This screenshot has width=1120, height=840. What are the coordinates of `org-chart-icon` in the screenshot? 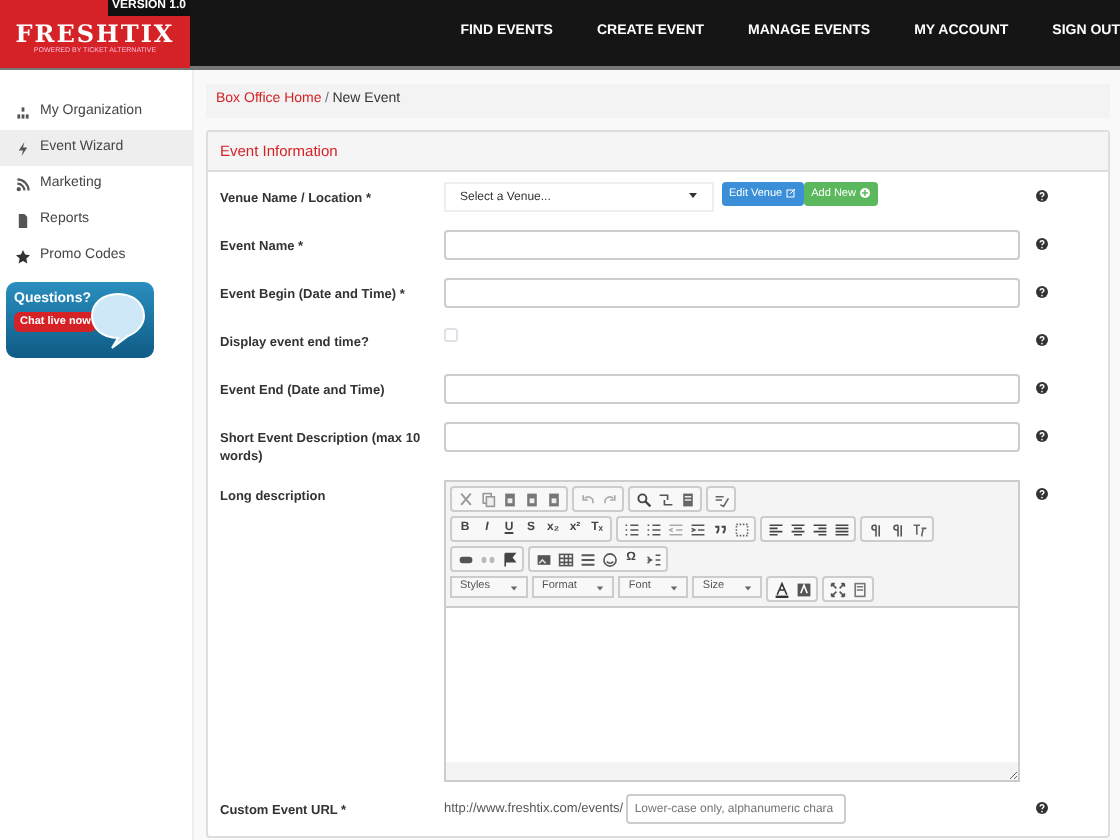 It's located at (23, 112).